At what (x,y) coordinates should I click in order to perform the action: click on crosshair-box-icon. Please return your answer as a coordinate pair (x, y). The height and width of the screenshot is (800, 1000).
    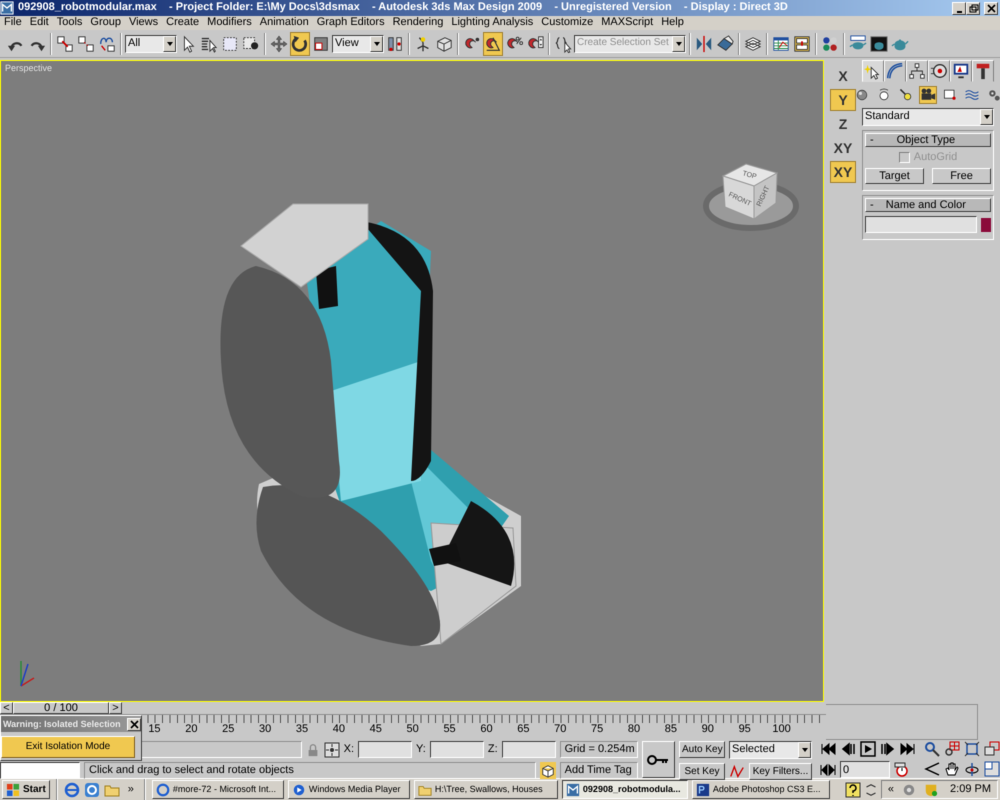
    Looking at the image, I should click on (332, 750).